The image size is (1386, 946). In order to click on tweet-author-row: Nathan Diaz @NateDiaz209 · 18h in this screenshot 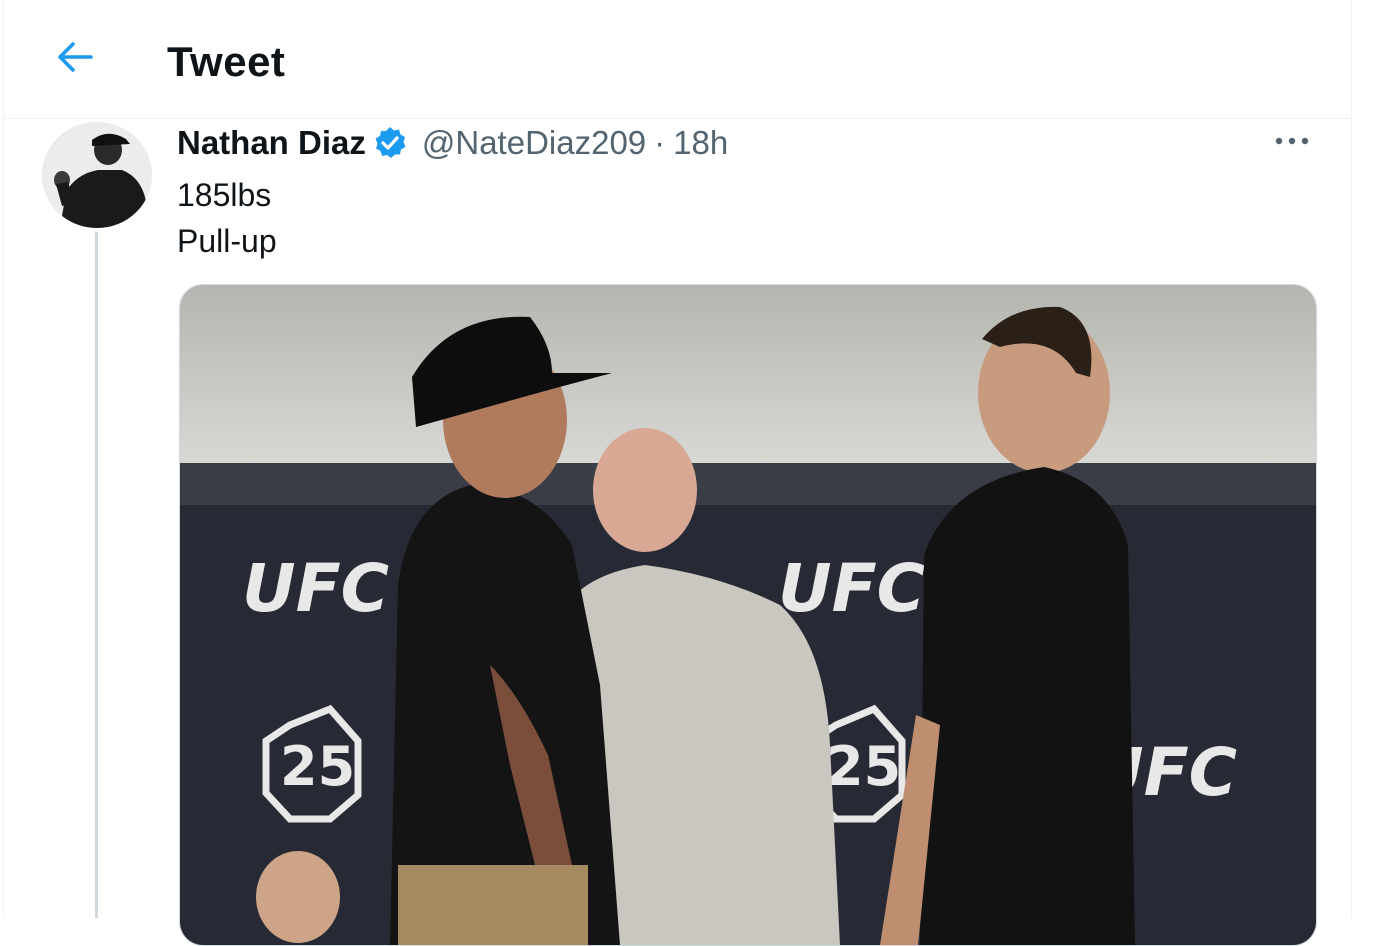, I will do `click(452, 143)`.